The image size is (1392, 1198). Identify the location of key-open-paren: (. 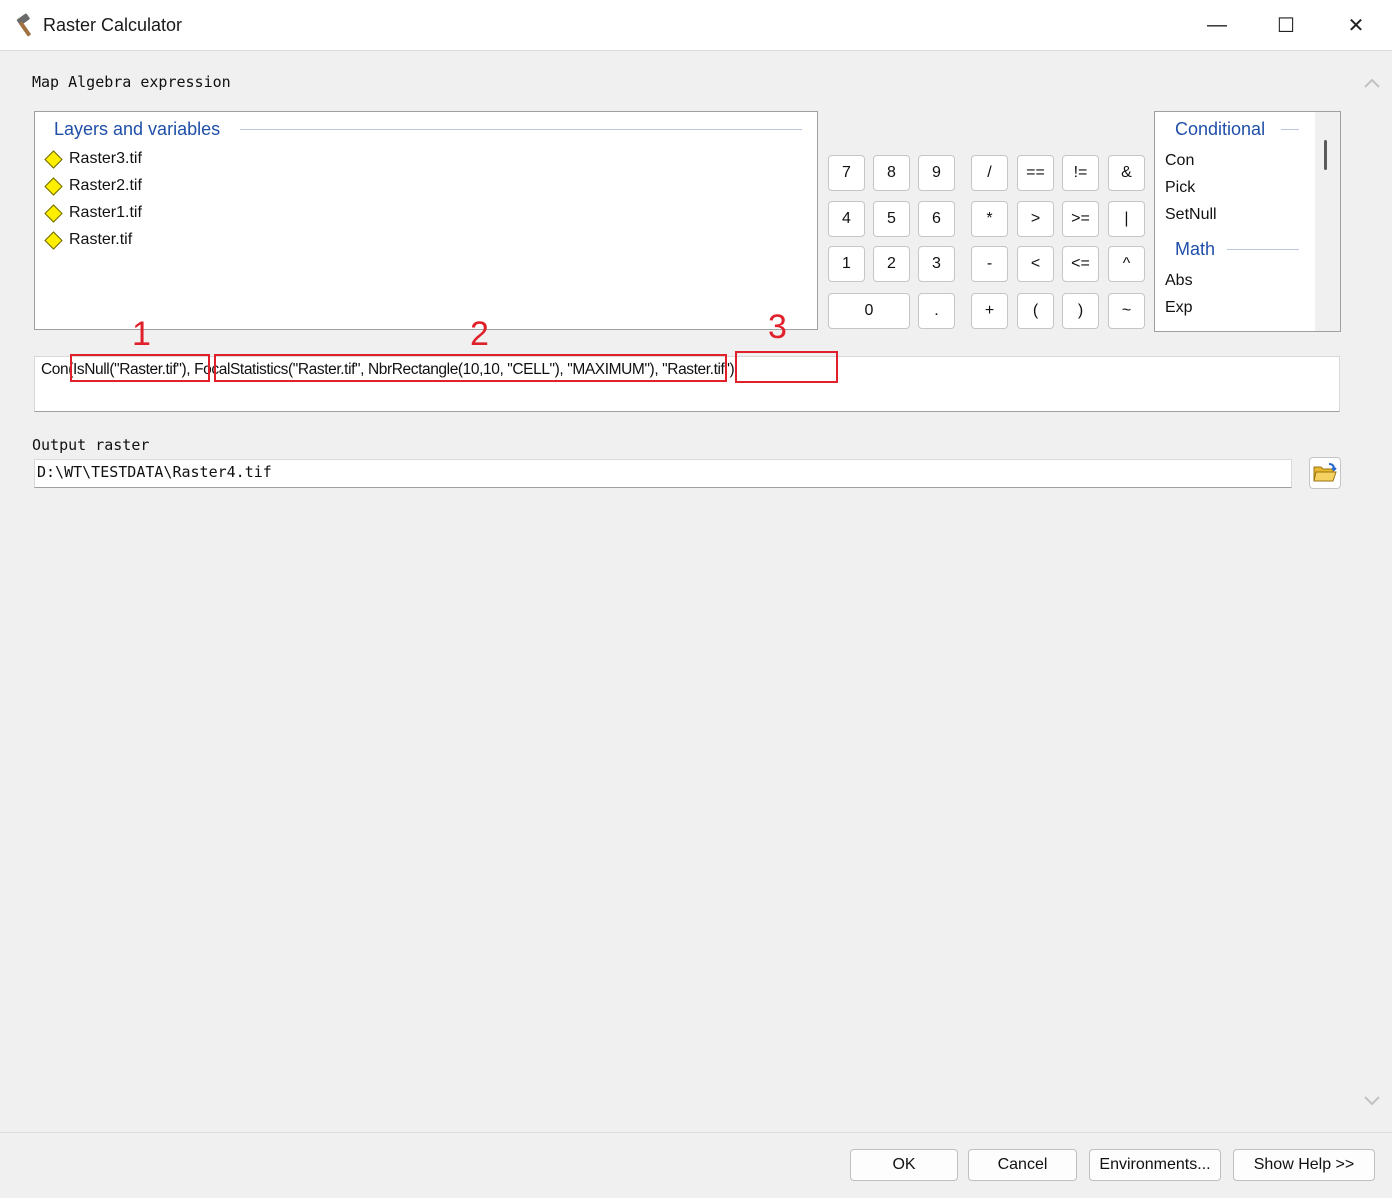
(1035, 311).